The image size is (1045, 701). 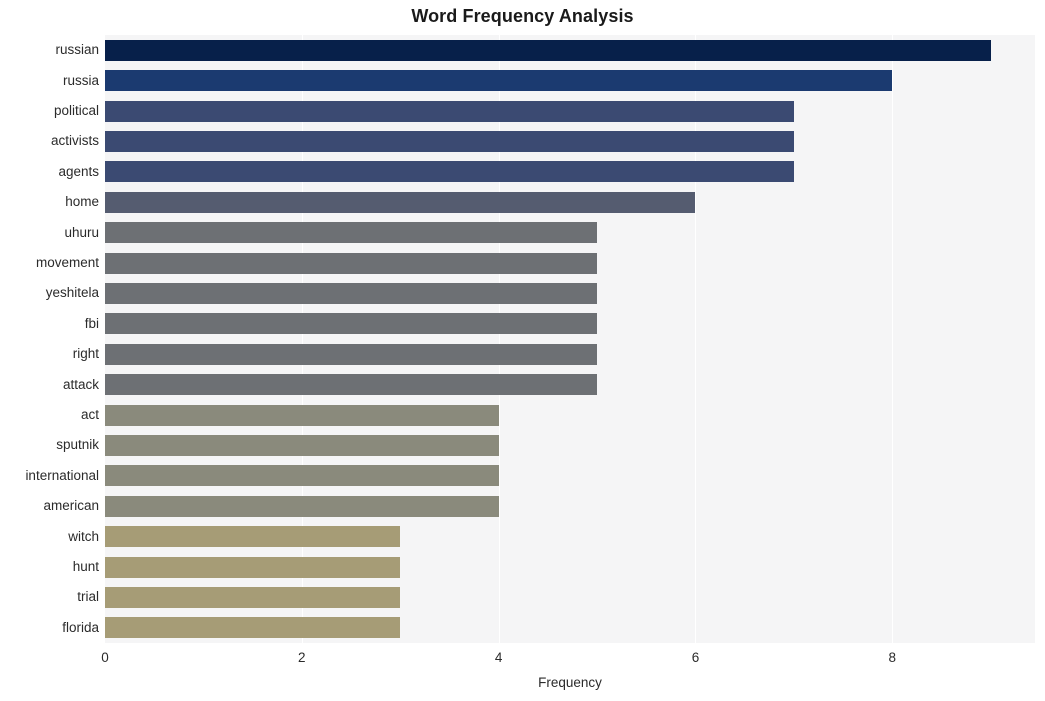 I want to click on bar-american, so click(x=302, y=506).